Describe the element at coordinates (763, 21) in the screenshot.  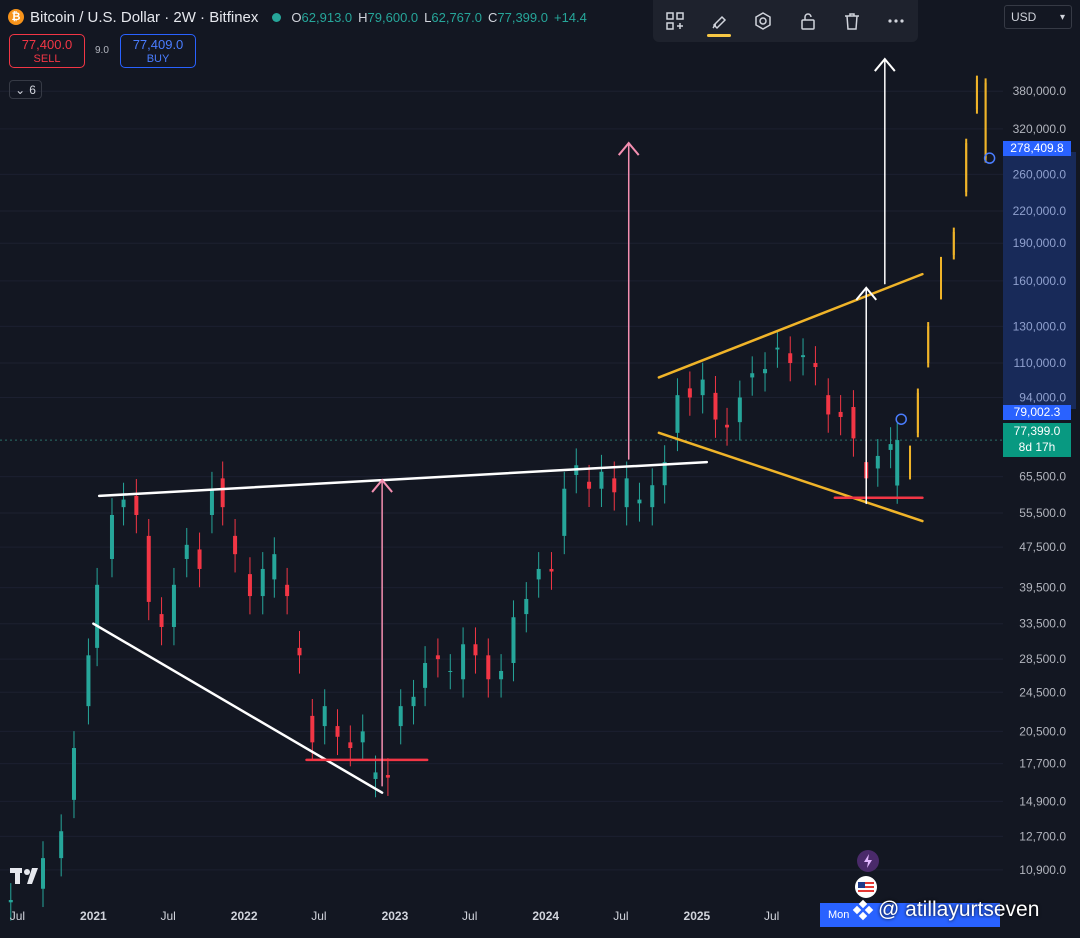
I see `settings-icon` at that location.